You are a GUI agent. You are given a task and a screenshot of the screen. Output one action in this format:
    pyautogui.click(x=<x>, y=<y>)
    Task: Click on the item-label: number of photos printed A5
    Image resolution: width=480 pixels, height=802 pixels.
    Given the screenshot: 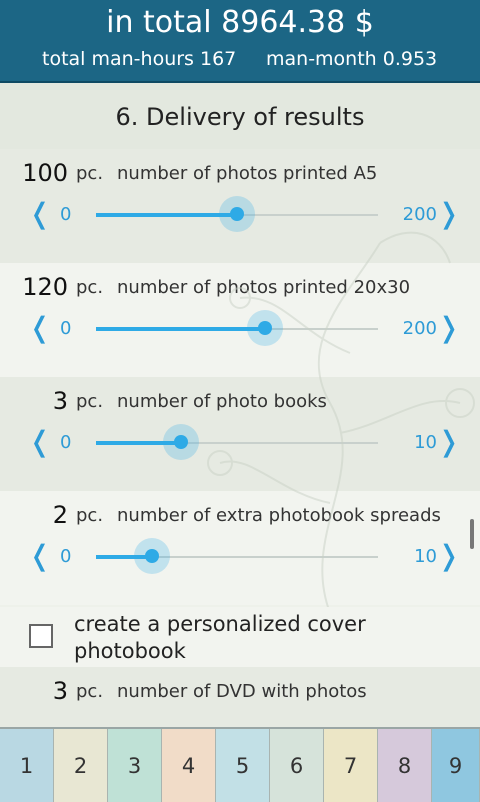 What is the action you would take?
    pyautogui.click(x=247, y=173)
    